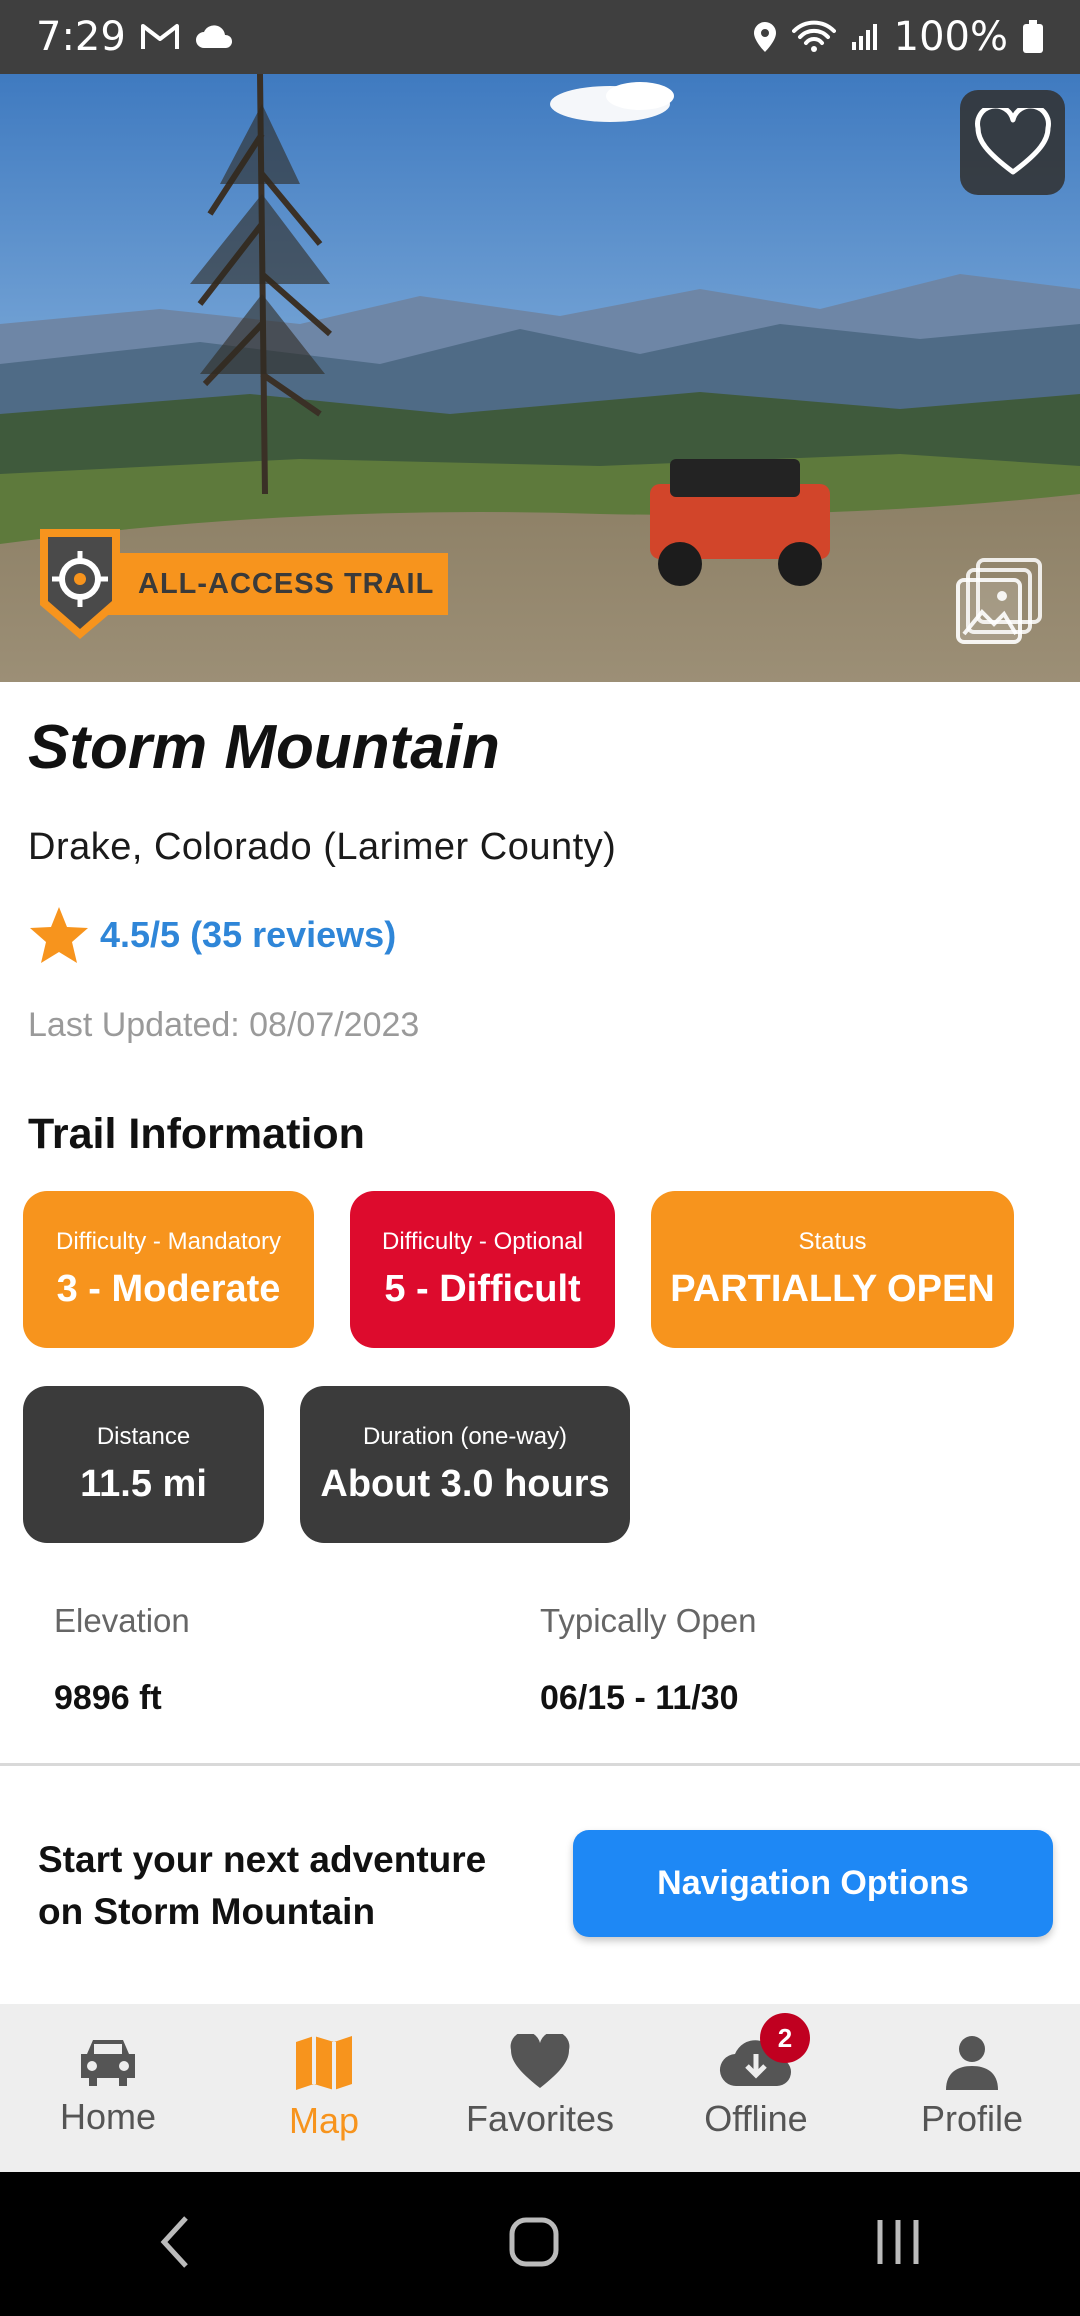 The height and width of the screenshot is (2316, 1080). What do you see at coordinates (80, 584) in the screenshot?
I see `compass-shield-icon` at bounding box center [80, 584].